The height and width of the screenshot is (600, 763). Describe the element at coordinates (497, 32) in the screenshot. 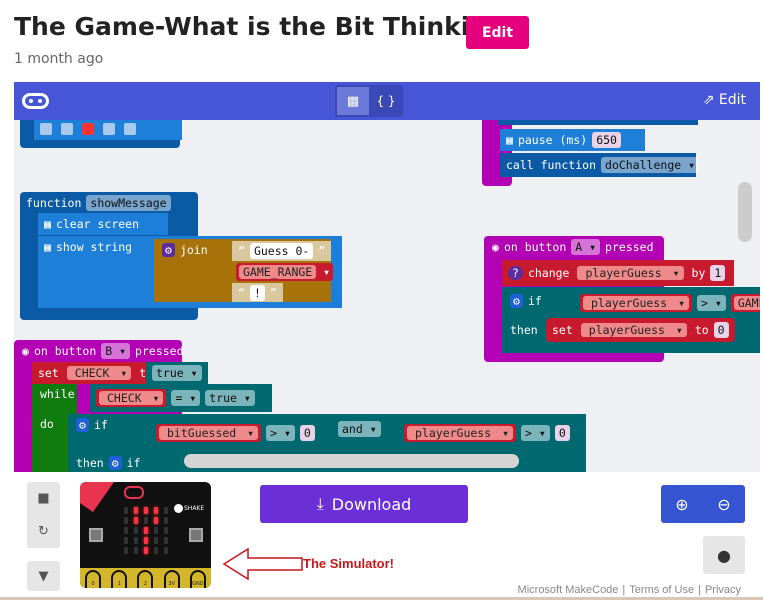

I see `edit-button: Edit` at that location.